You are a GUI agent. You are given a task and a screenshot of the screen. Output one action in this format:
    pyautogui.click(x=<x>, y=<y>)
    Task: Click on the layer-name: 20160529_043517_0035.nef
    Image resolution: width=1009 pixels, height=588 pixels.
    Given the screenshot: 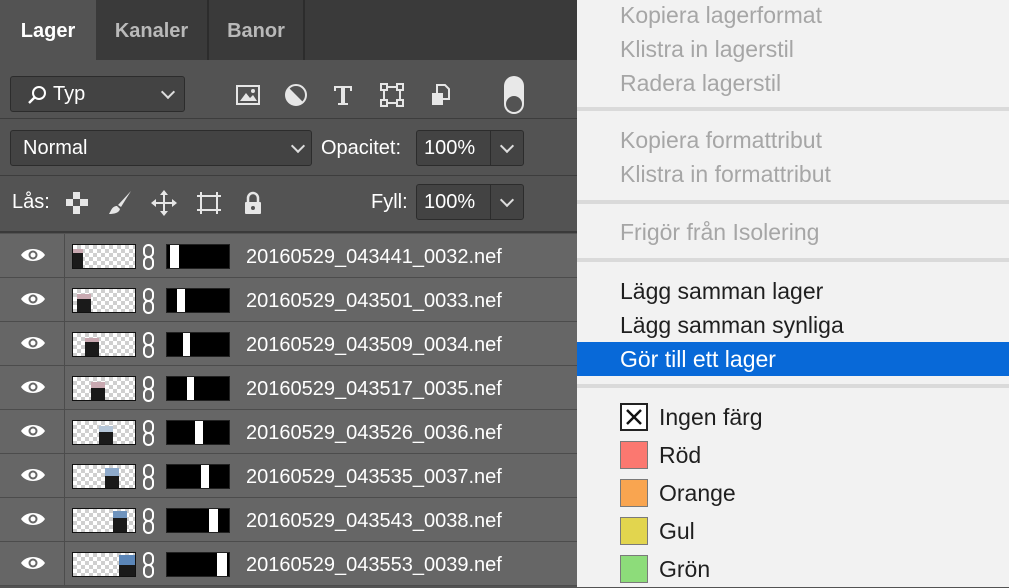 What is the action you would take?
    pyautogui.click(x=374, y=389)
    